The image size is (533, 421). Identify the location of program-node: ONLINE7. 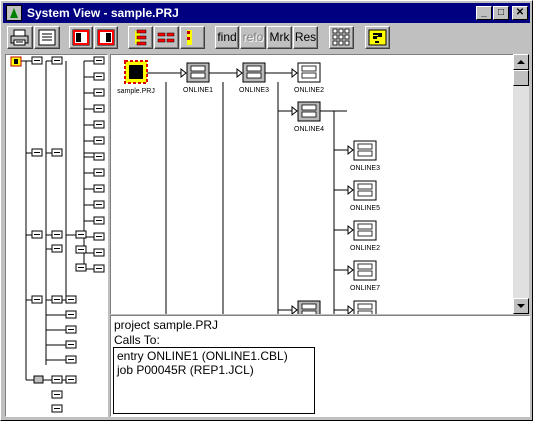
(365, 276).